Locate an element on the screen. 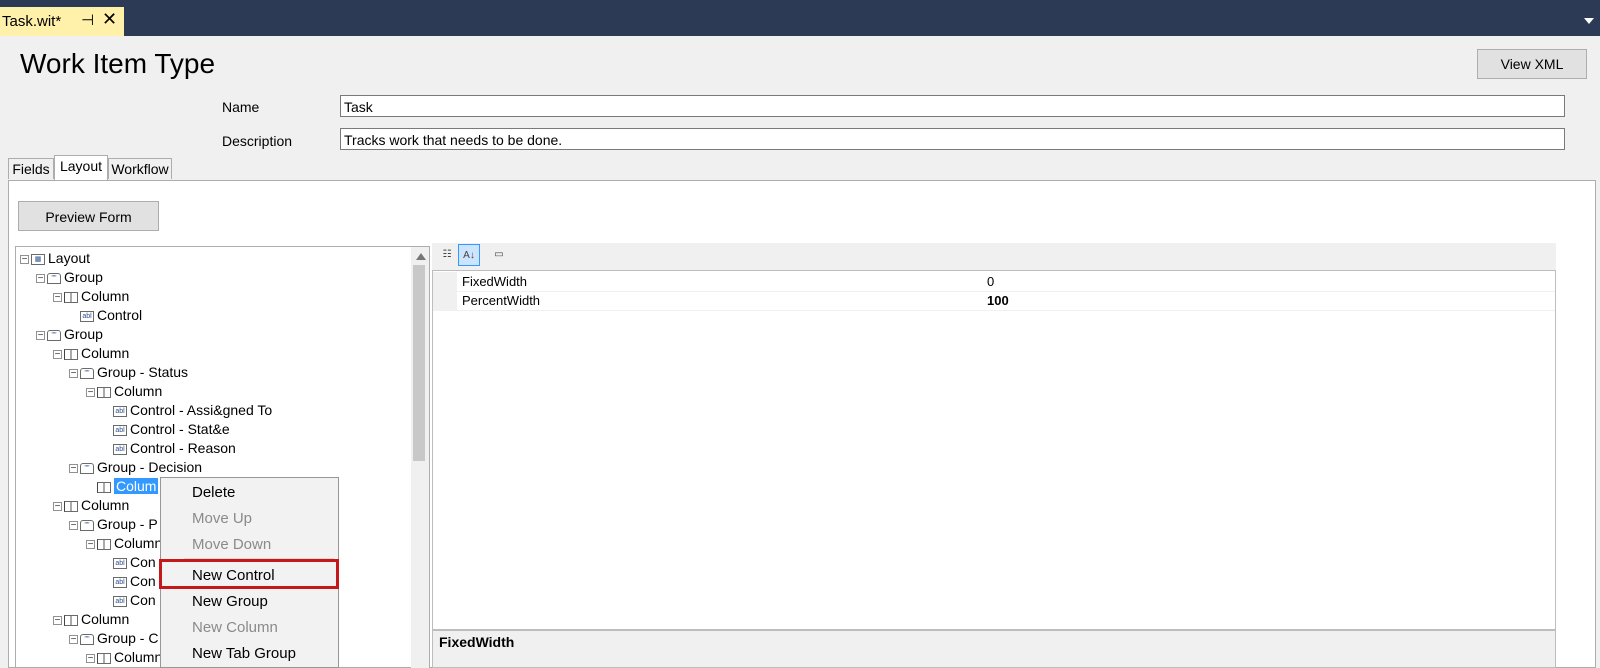 This screenshot has height=668, width=1600. property-row: PercentWidth 100 is located at coordinates (994, 301).